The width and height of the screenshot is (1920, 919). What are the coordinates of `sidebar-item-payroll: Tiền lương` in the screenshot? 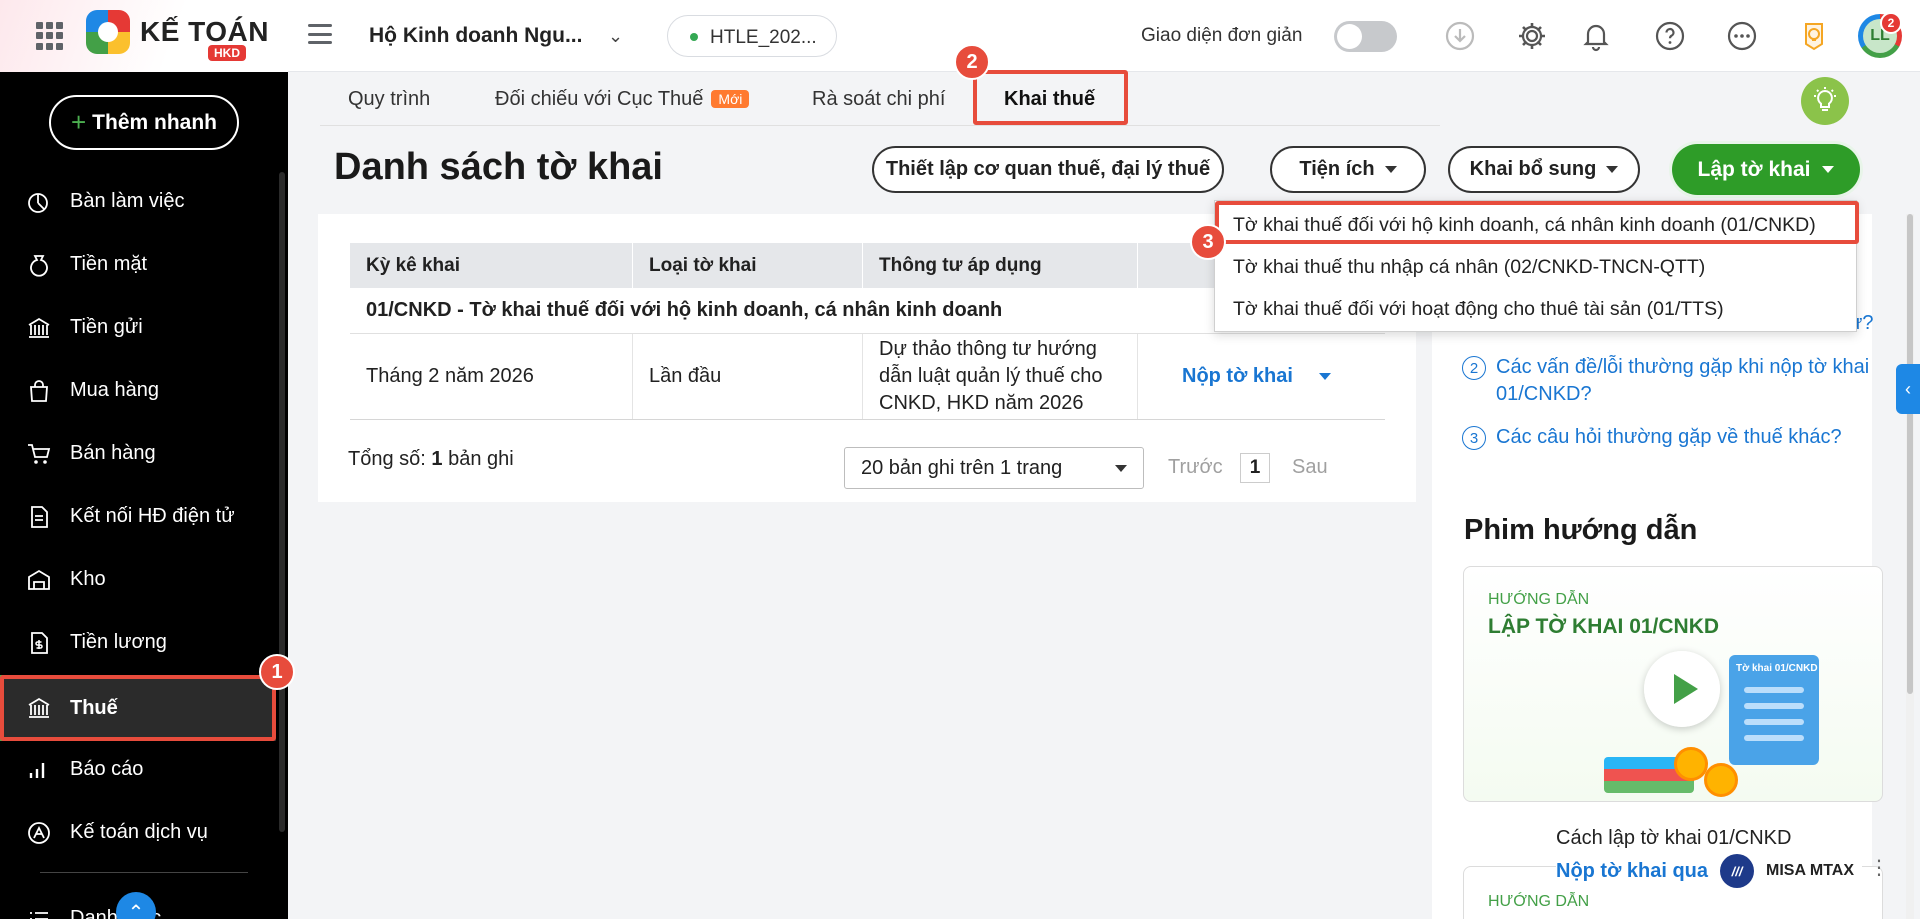 It's located at (138, 642).